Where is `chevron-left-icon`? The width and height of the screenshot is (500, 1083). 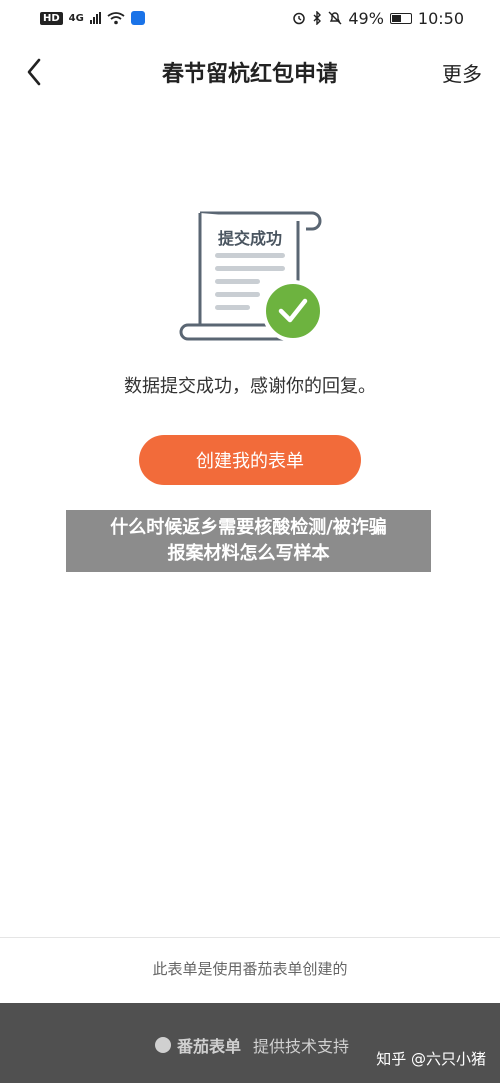
chevron-left-icon is located at coordinates (34, 72).